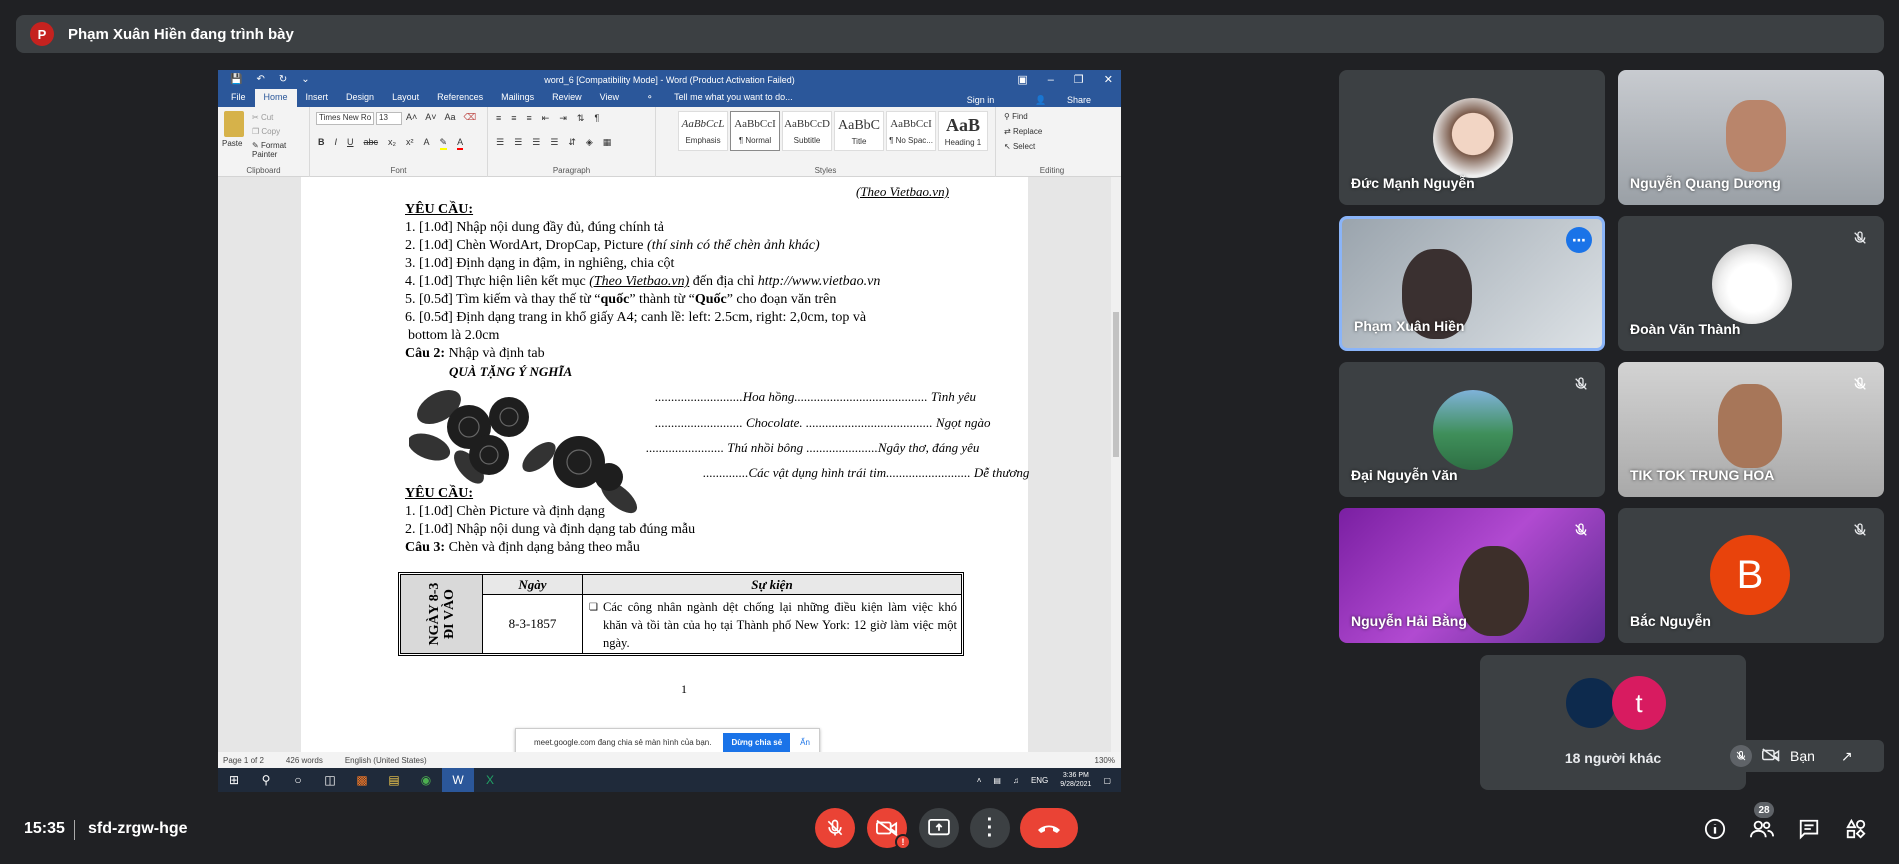 This screenshot has height=864, width=1899. I want to click on style-heading-1: AaB Heading 1, so click(963, 131).